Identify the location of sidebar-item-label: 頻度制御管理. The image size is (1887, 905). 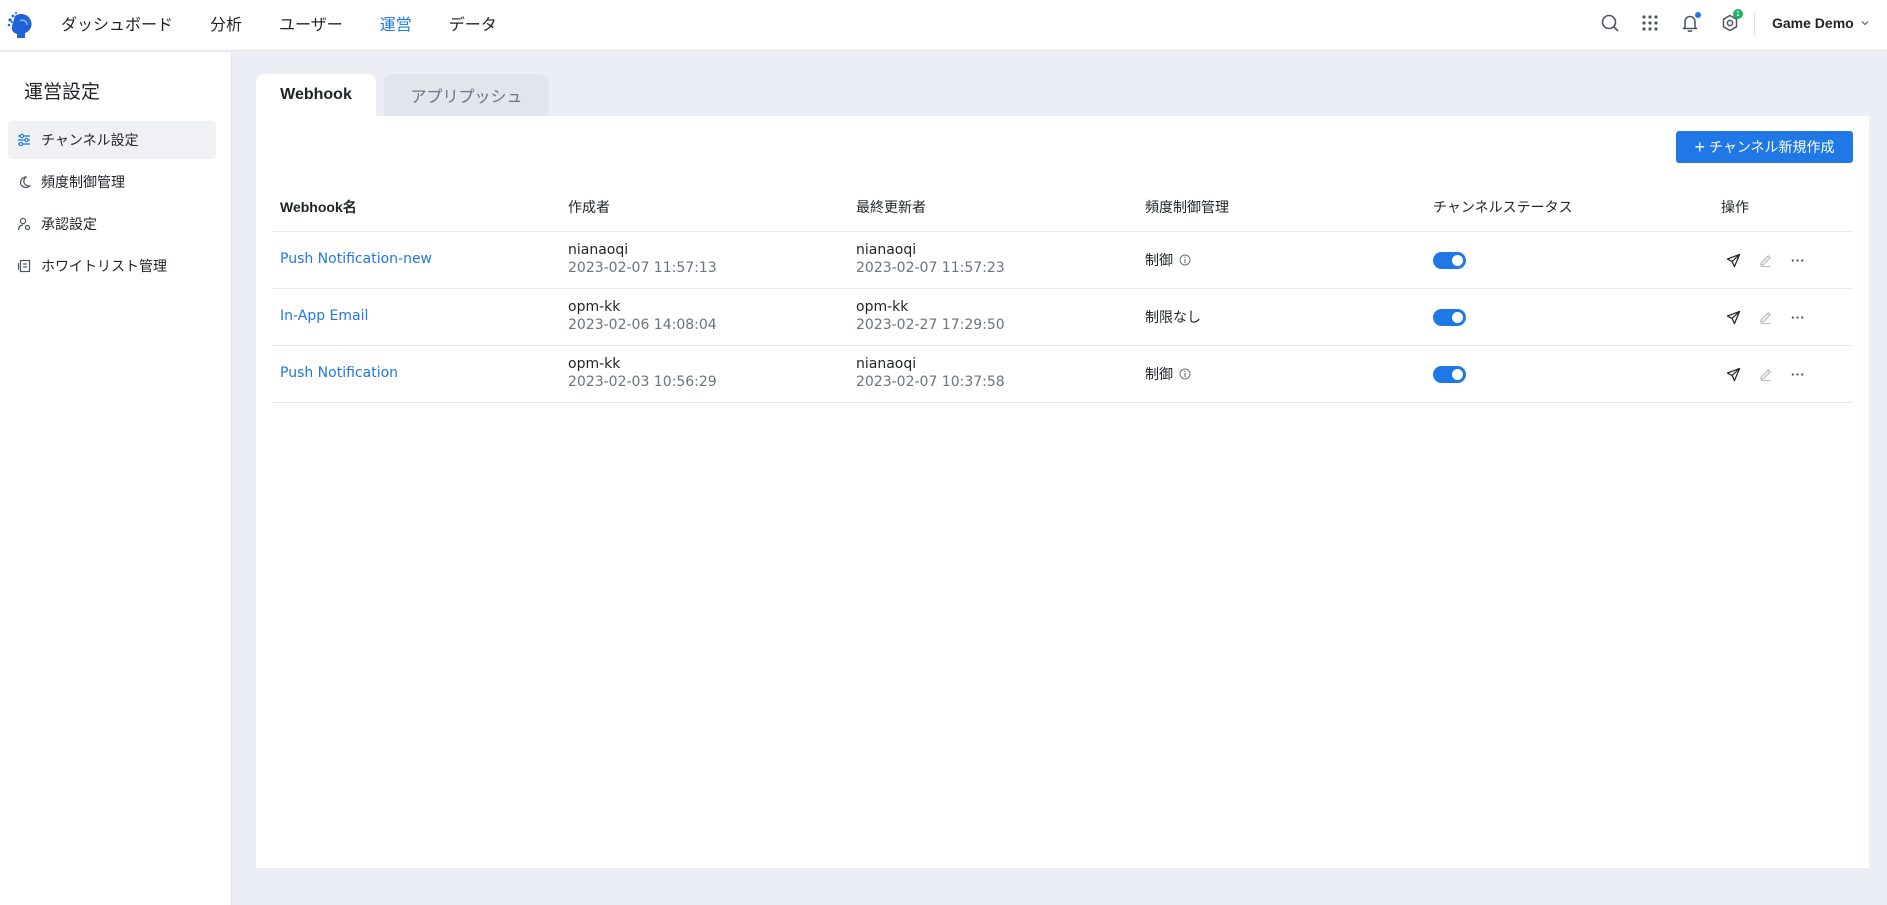
(83, 183).